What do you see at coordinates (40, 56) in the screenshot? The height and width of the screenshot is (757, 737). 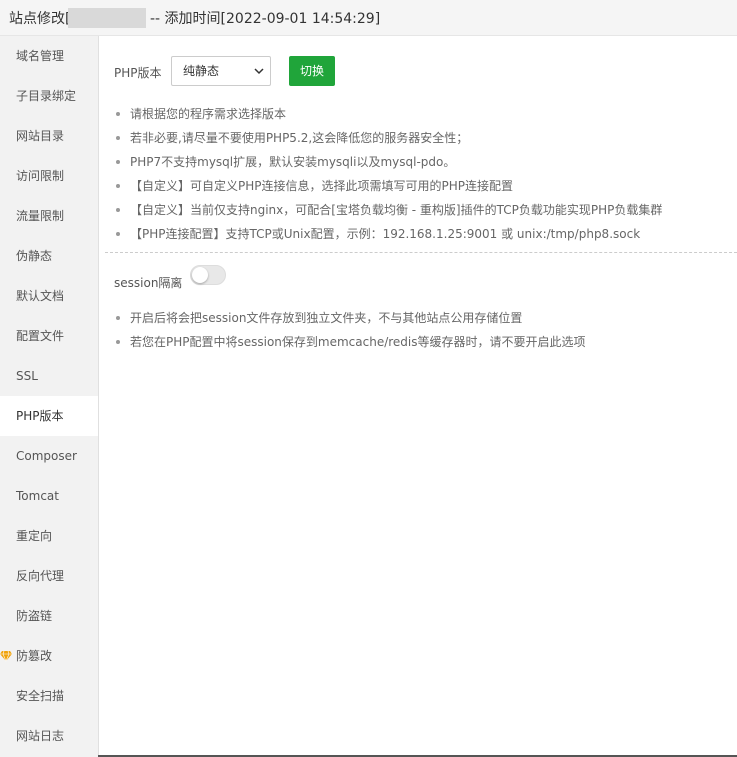 I see `sidebar-item-label: 域名管理` at bounding box center [40, 56].